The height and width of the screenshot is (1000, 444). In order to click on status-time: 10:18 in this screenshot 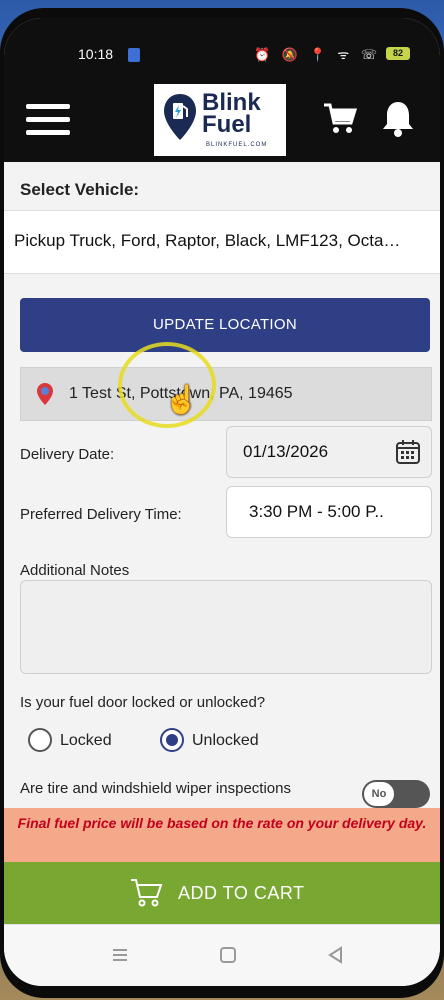, I will do `click(96, 54)`.